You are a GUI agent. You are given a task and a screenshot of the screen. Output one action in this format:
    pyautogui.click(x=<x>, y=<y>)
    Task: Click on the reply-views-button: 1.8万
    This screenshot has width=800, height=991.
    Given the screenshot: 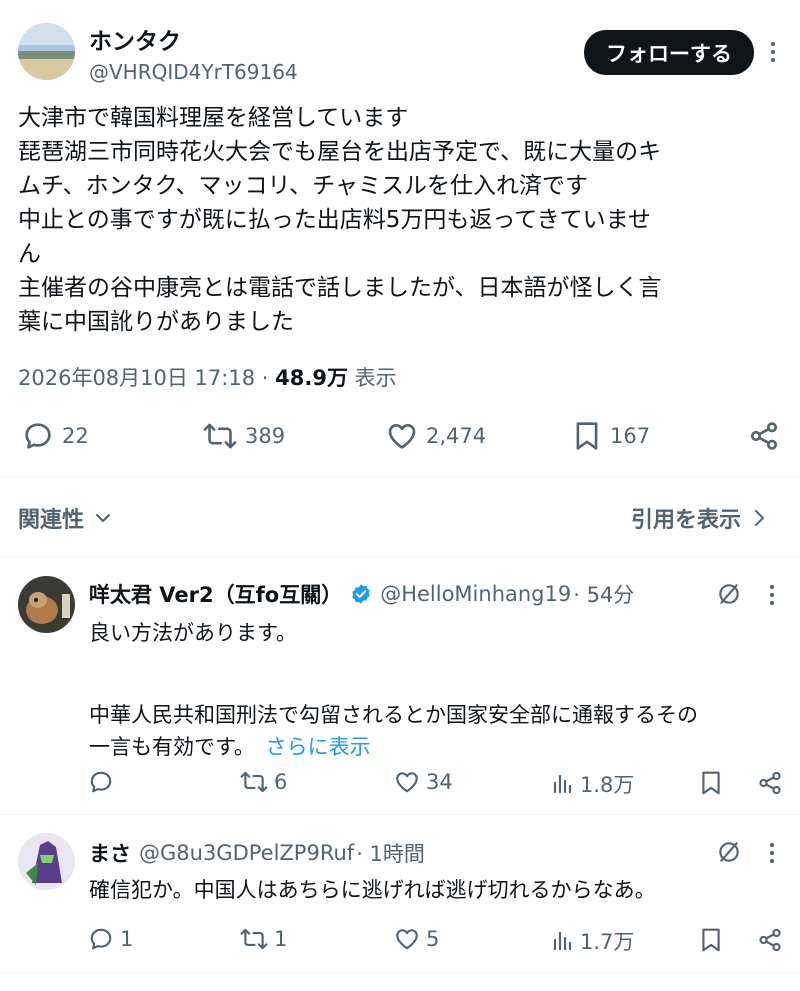 What is the action you would take?
    pyautogui.click(x=592, y=784)
    